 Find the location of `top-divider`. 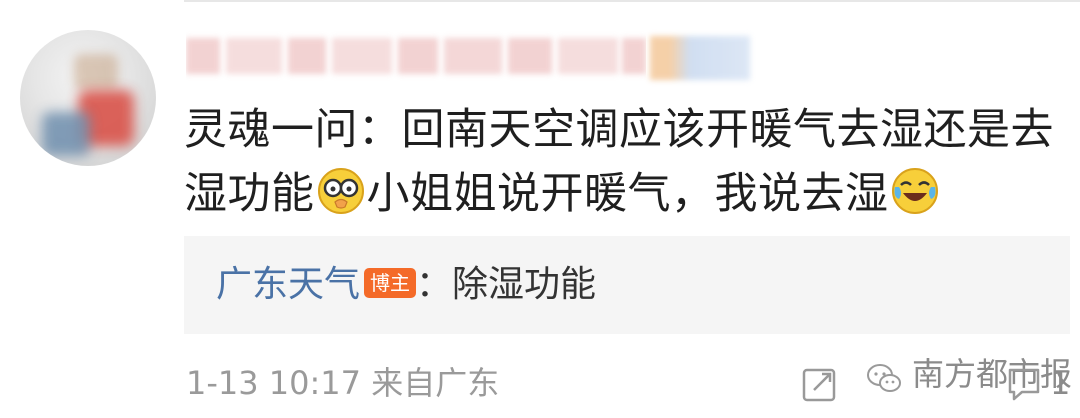

top-divider is located at coordinates (632, 1).